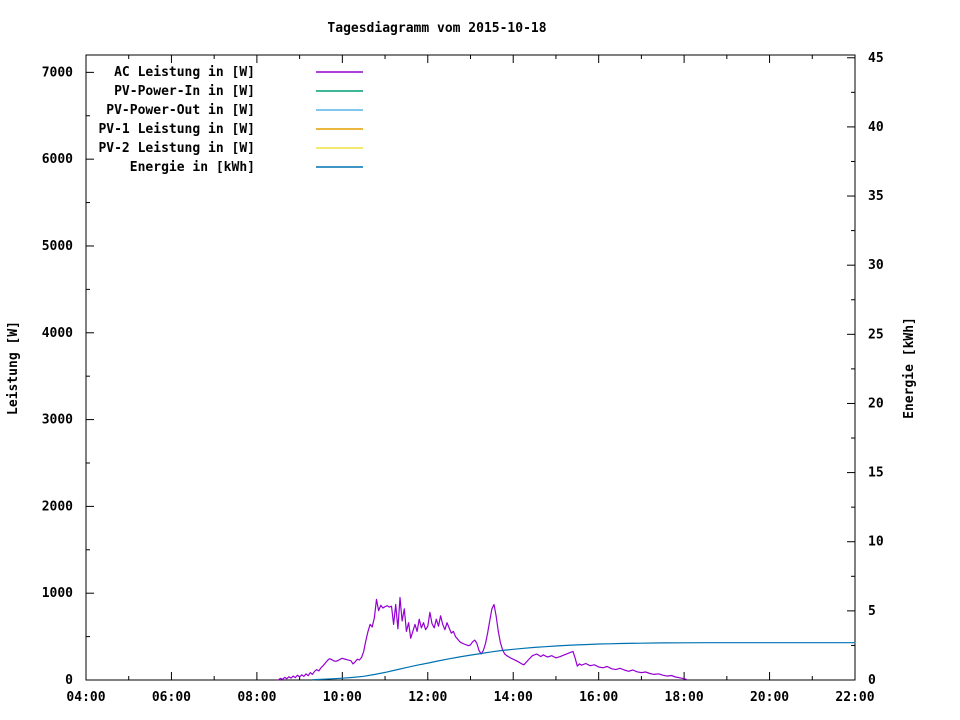  What do you see at coordinates (876, 58) in the screenshot?
I see `y-right-tick-label: 45` at bounding box center [876, 58].